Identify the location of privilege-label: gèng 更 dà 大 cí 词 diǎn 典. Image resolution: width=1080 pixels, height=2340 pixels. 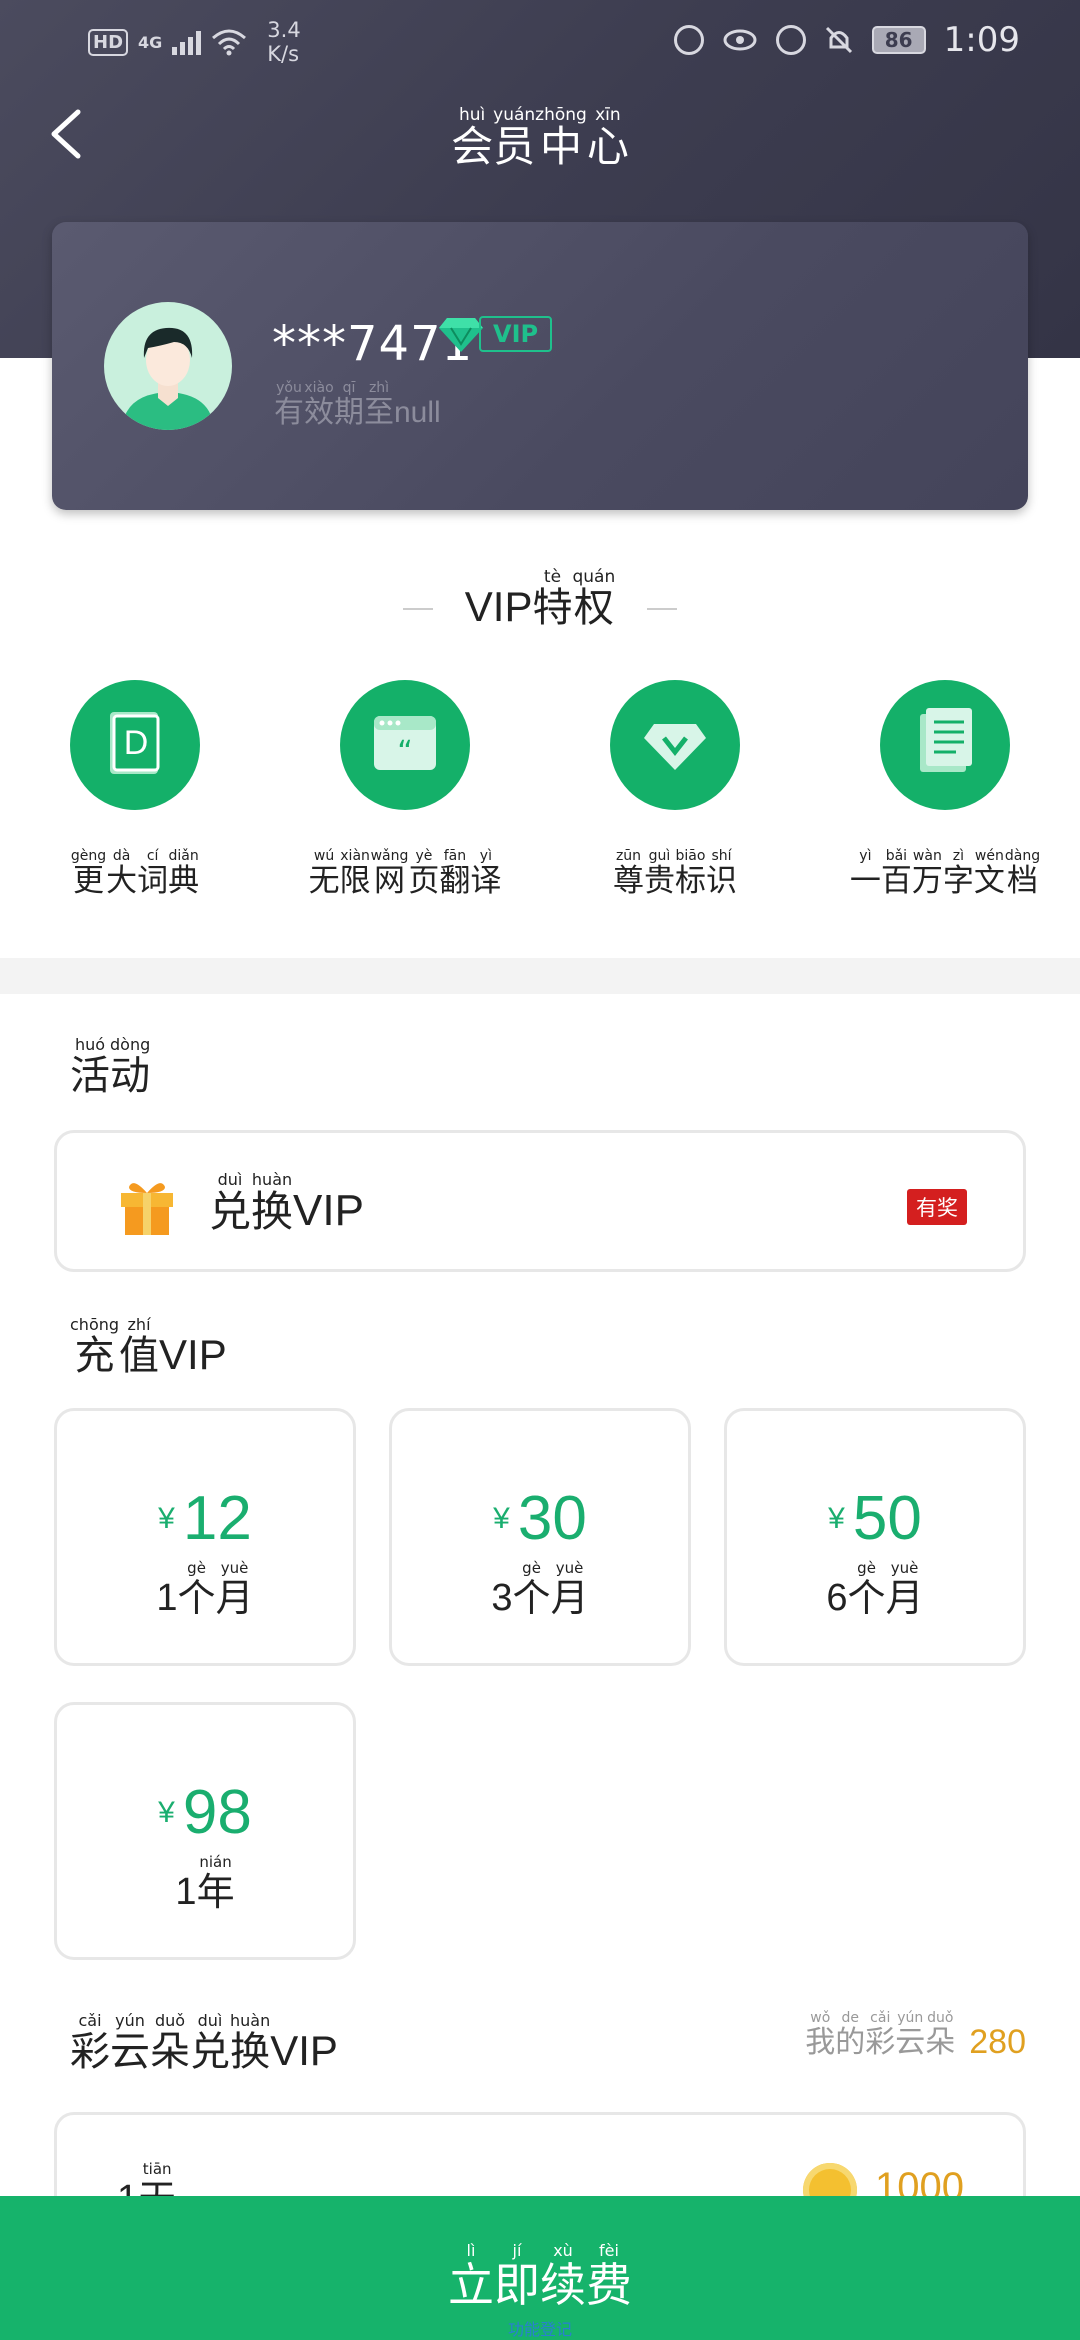
(135, 873).